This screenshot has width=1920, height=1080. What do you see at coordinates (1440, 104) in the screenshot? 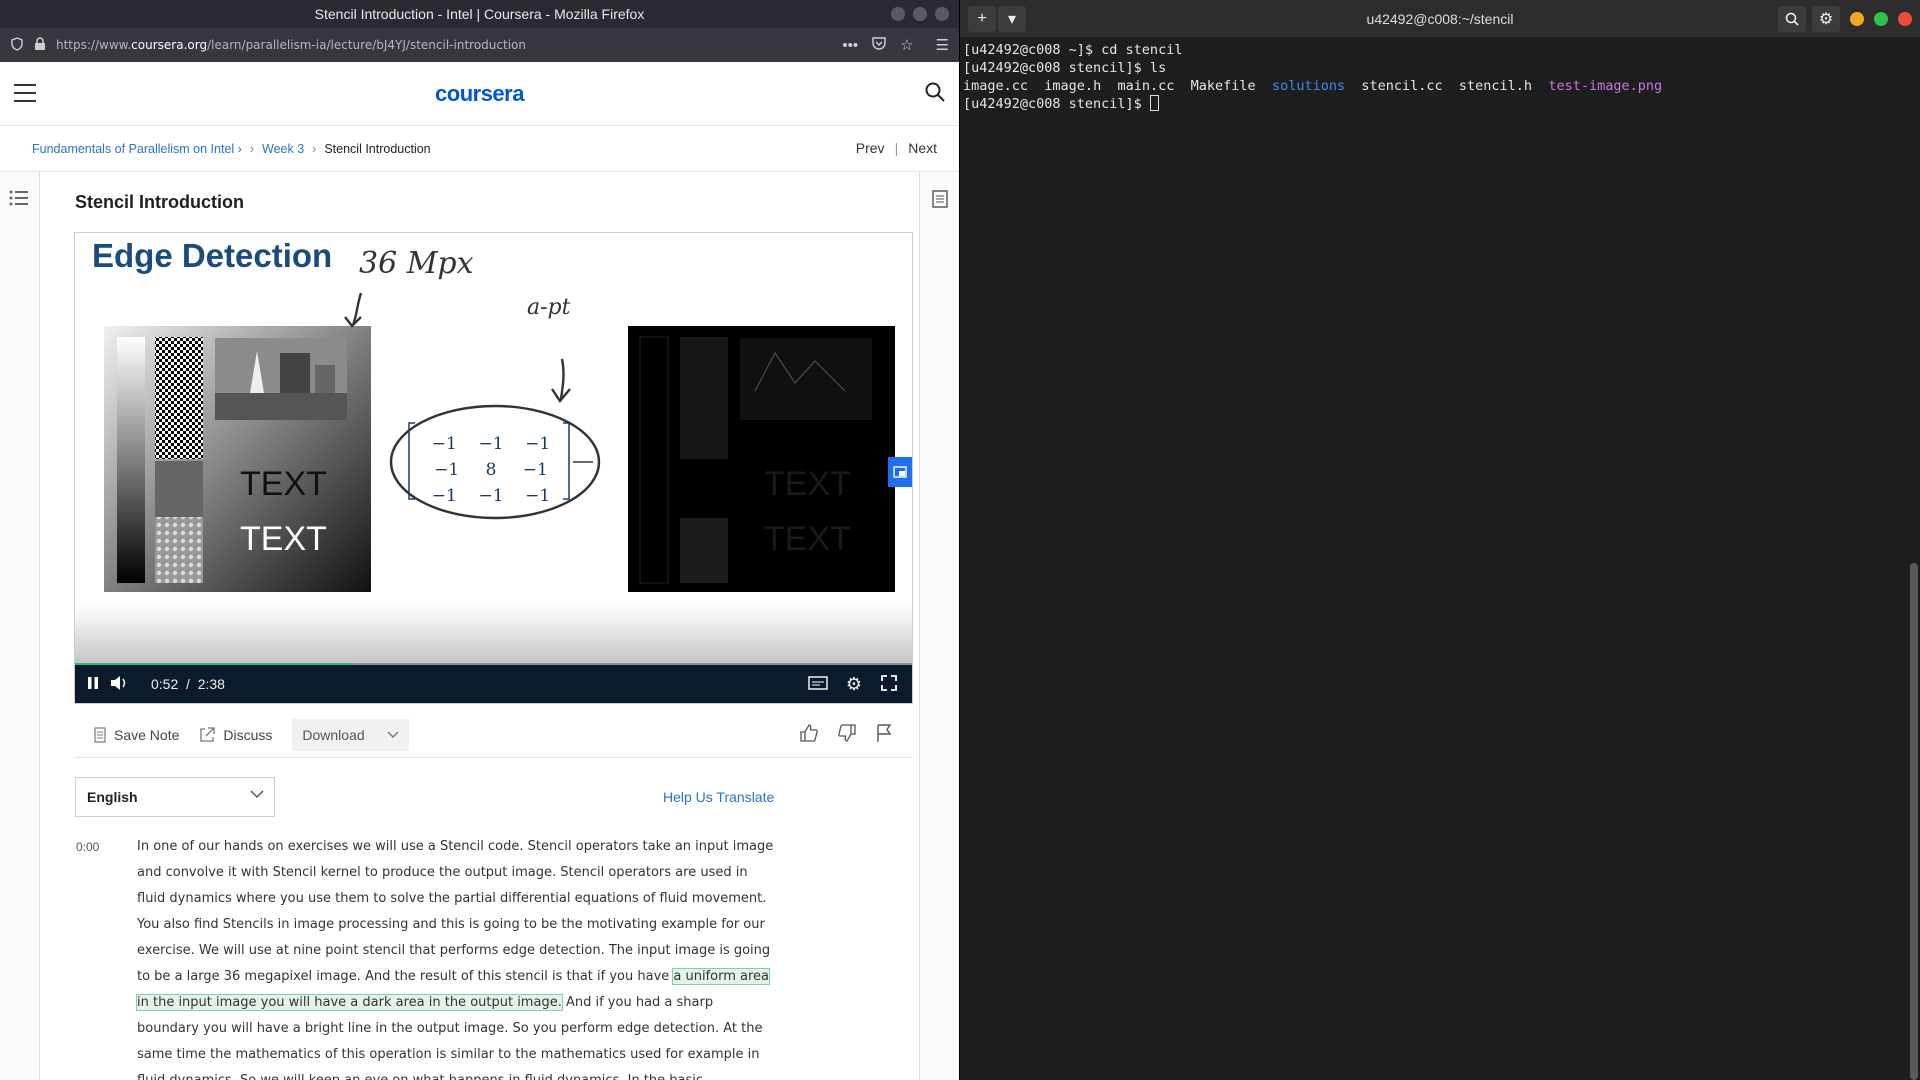
I see `terminal-prompt-line: [u42492@c008 stencil]$` at bounding box center [1440, 104].